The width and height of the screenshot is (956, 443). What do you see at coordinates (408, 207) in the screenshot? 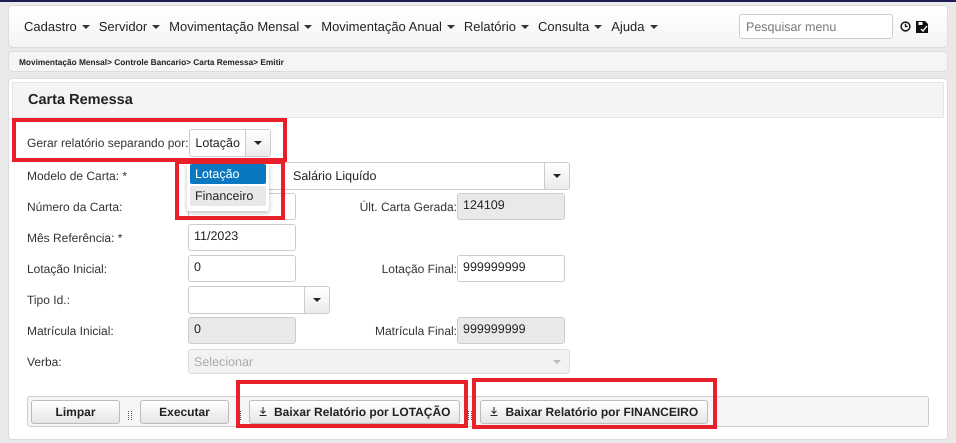
I see `field-label: Últ. Carta Gerada:` at bounding box center [408, 207].